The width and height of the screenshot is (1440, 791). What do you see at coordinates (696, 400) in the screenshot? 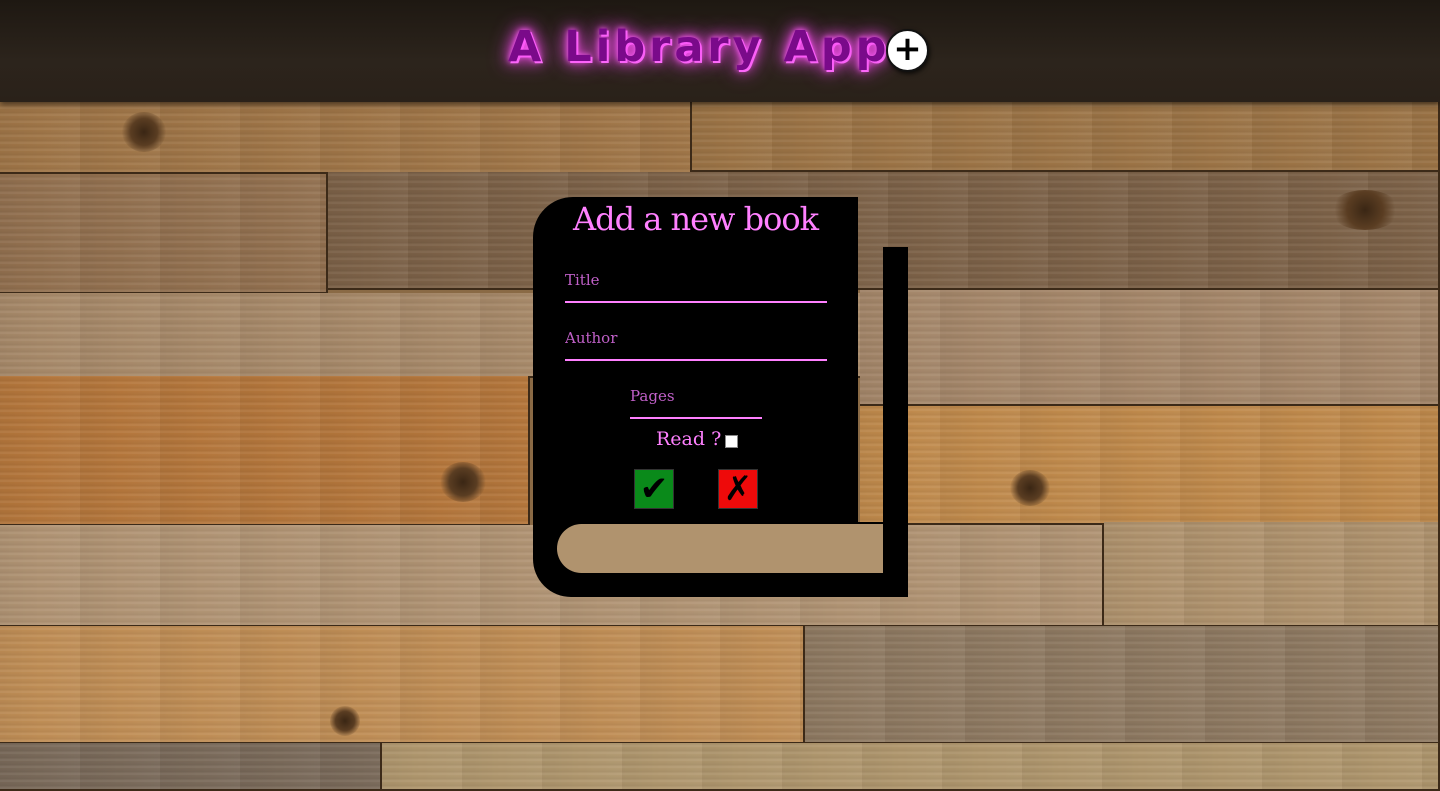
I see `pages-input` at bounding box center [696, 400].